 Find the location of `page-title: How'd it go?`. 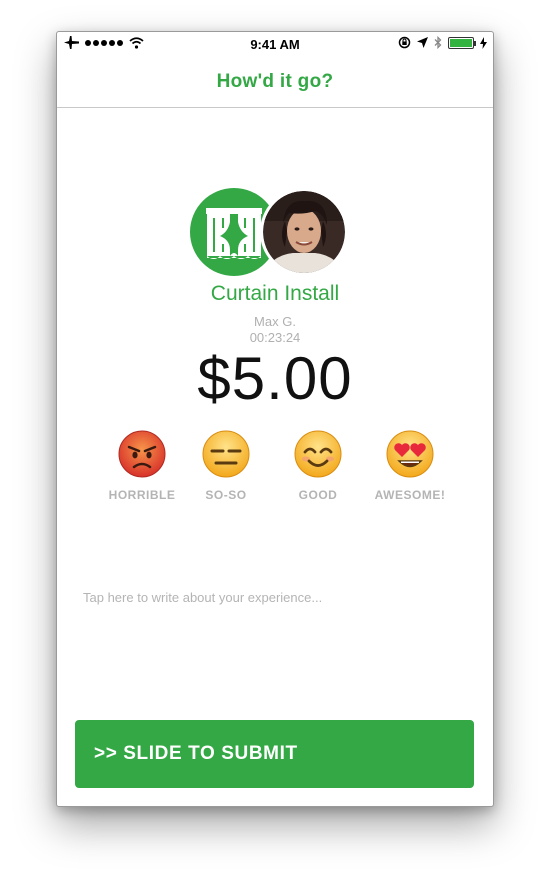

page-title: How'd it go? is located at coordinates (275, 81).